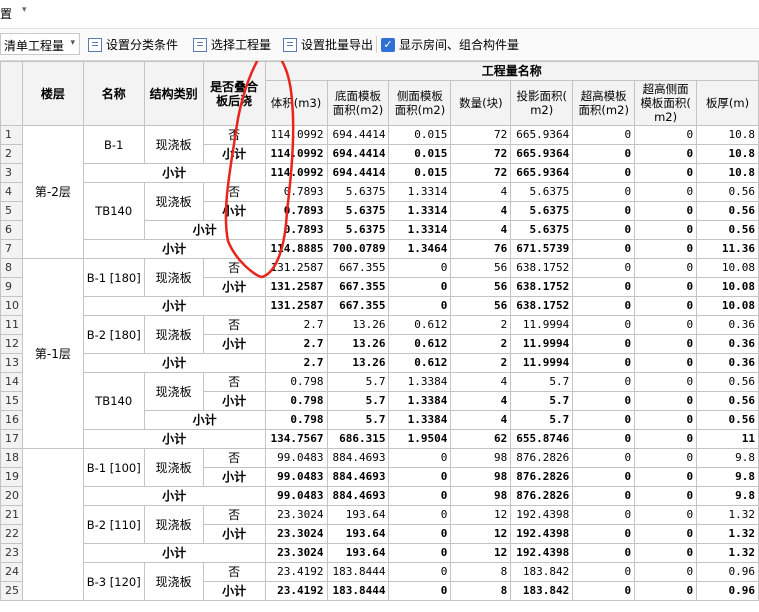 This screenshot has width=759, height=612. What do you see at coordinates (727, 103) in the screenshot?
I see `header-thickness: 板厚(m)` at bounding box center [727, 103].